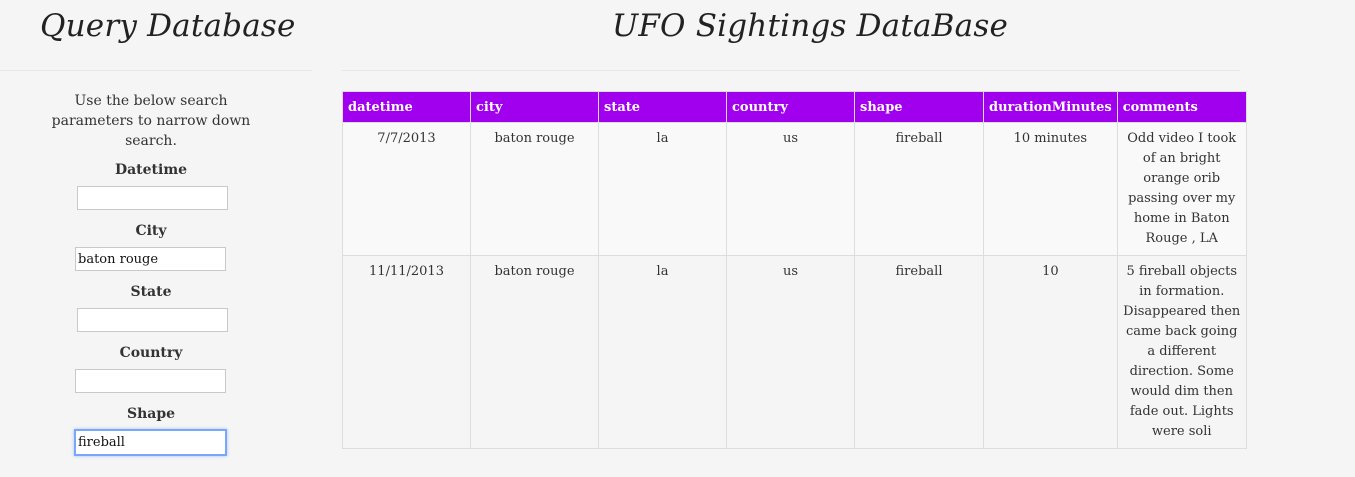 The height and width of the screenshot is (477, 1355). I want to click on city-label: City, so click(151, 231).